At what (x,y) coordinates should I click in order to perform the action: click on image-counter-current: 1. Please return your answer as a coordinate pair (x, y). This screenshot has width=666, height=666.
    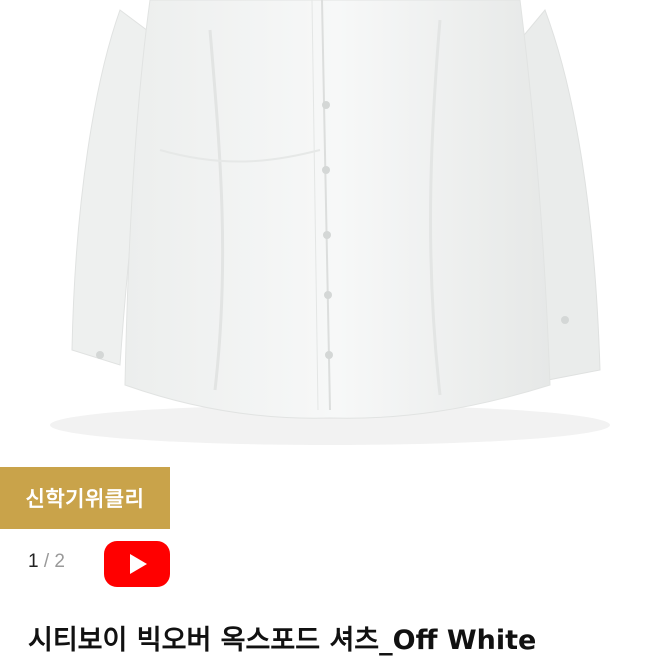
    Looking at the image, I should click on (33, 561).